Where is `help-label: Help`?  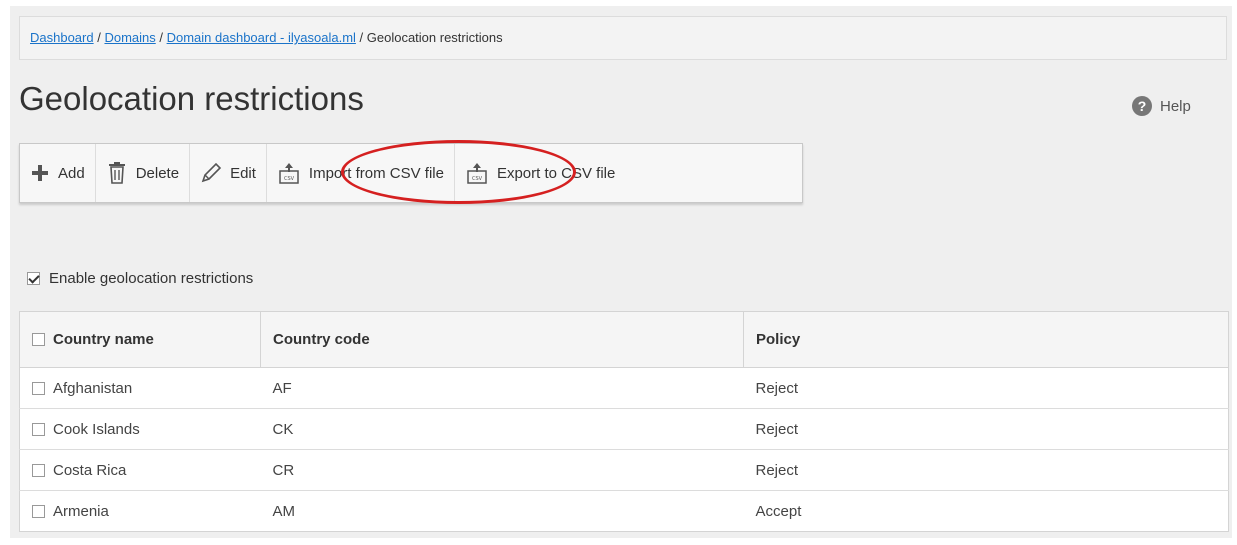 help-label: Help is located at coordinates (1175, 106).